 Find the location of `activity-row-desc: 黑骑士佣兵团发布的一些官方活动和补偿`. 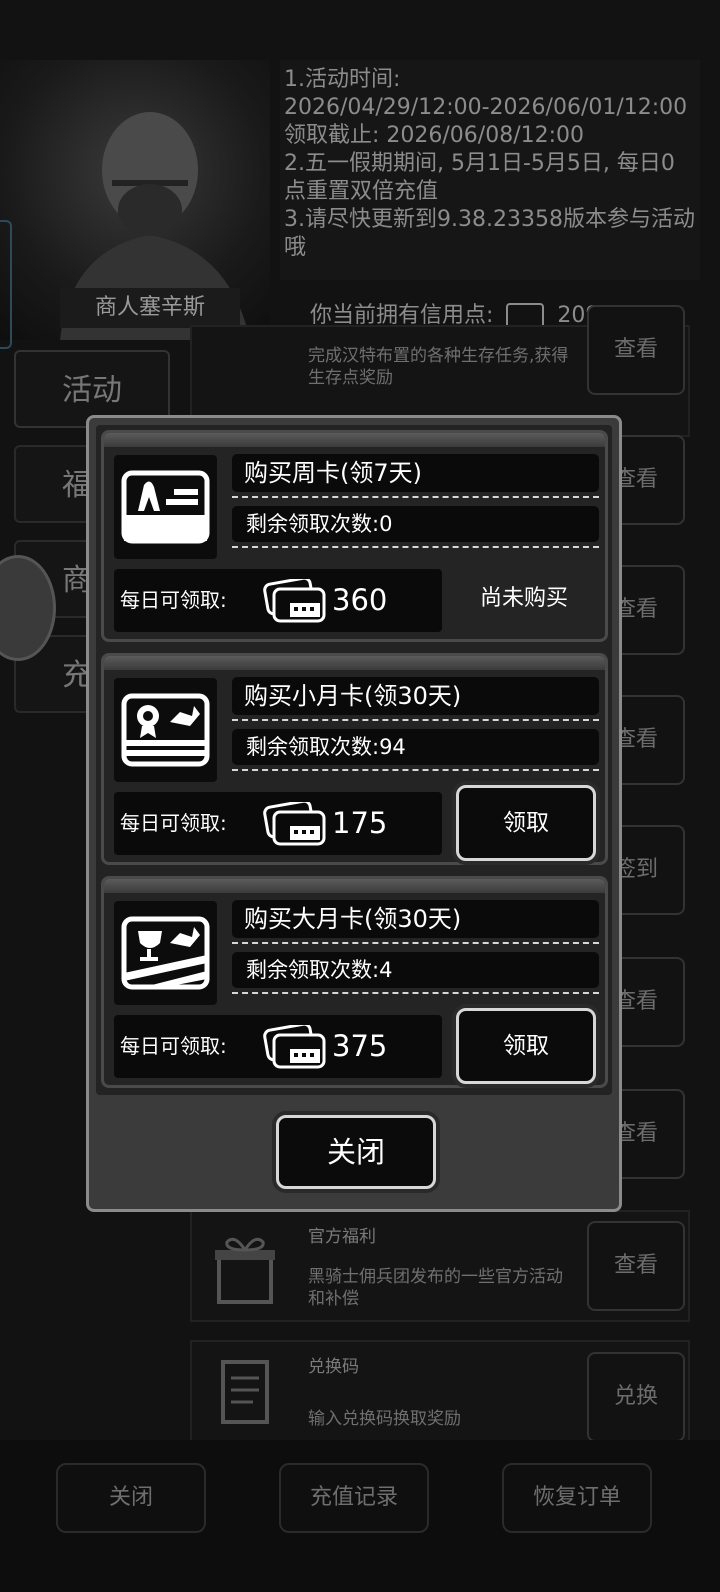

activity-row-desc: 黑骑士佣兵团发布的一些官方活动和补偿 is located at coordinates (435, 1288).